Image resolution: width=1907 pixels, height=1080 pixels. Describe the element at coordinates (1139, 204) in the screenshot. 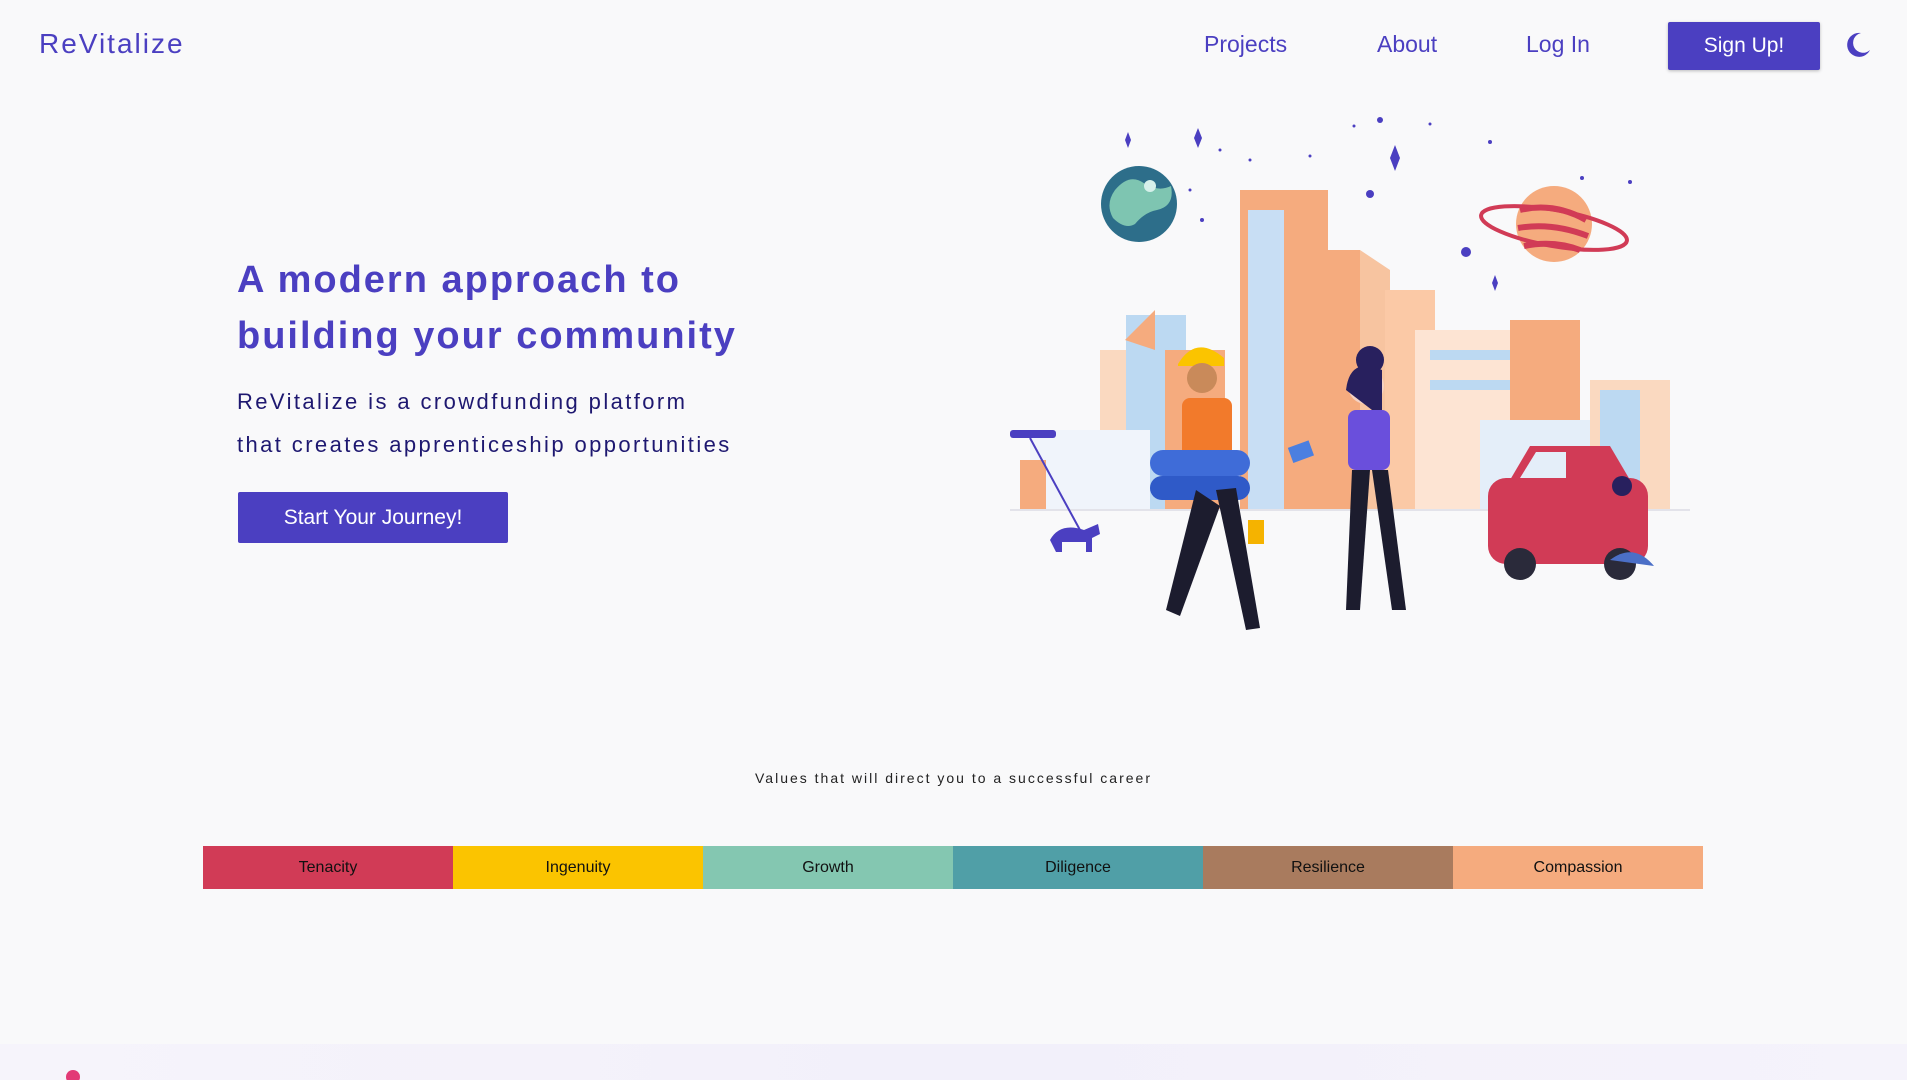

I see `earth-planet` at that location.